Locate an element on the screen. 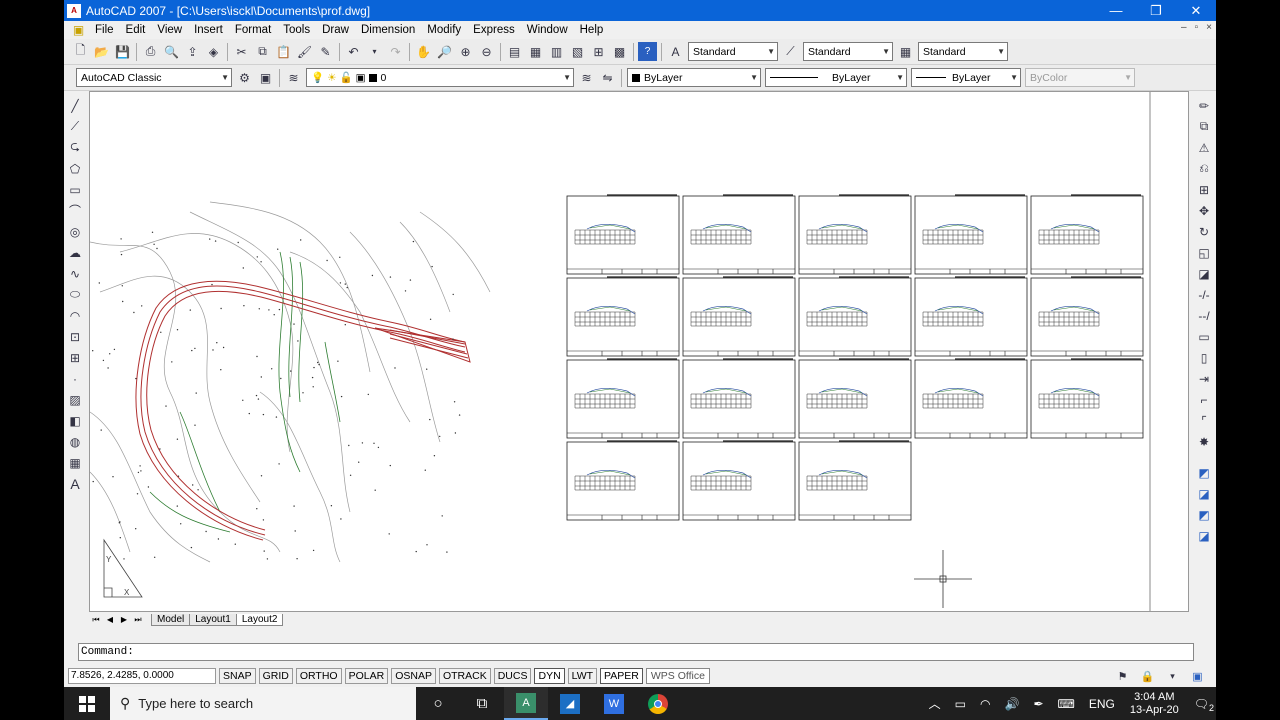  zoom-realtime-icon: 🔎 is located at coordinates (444, 51).